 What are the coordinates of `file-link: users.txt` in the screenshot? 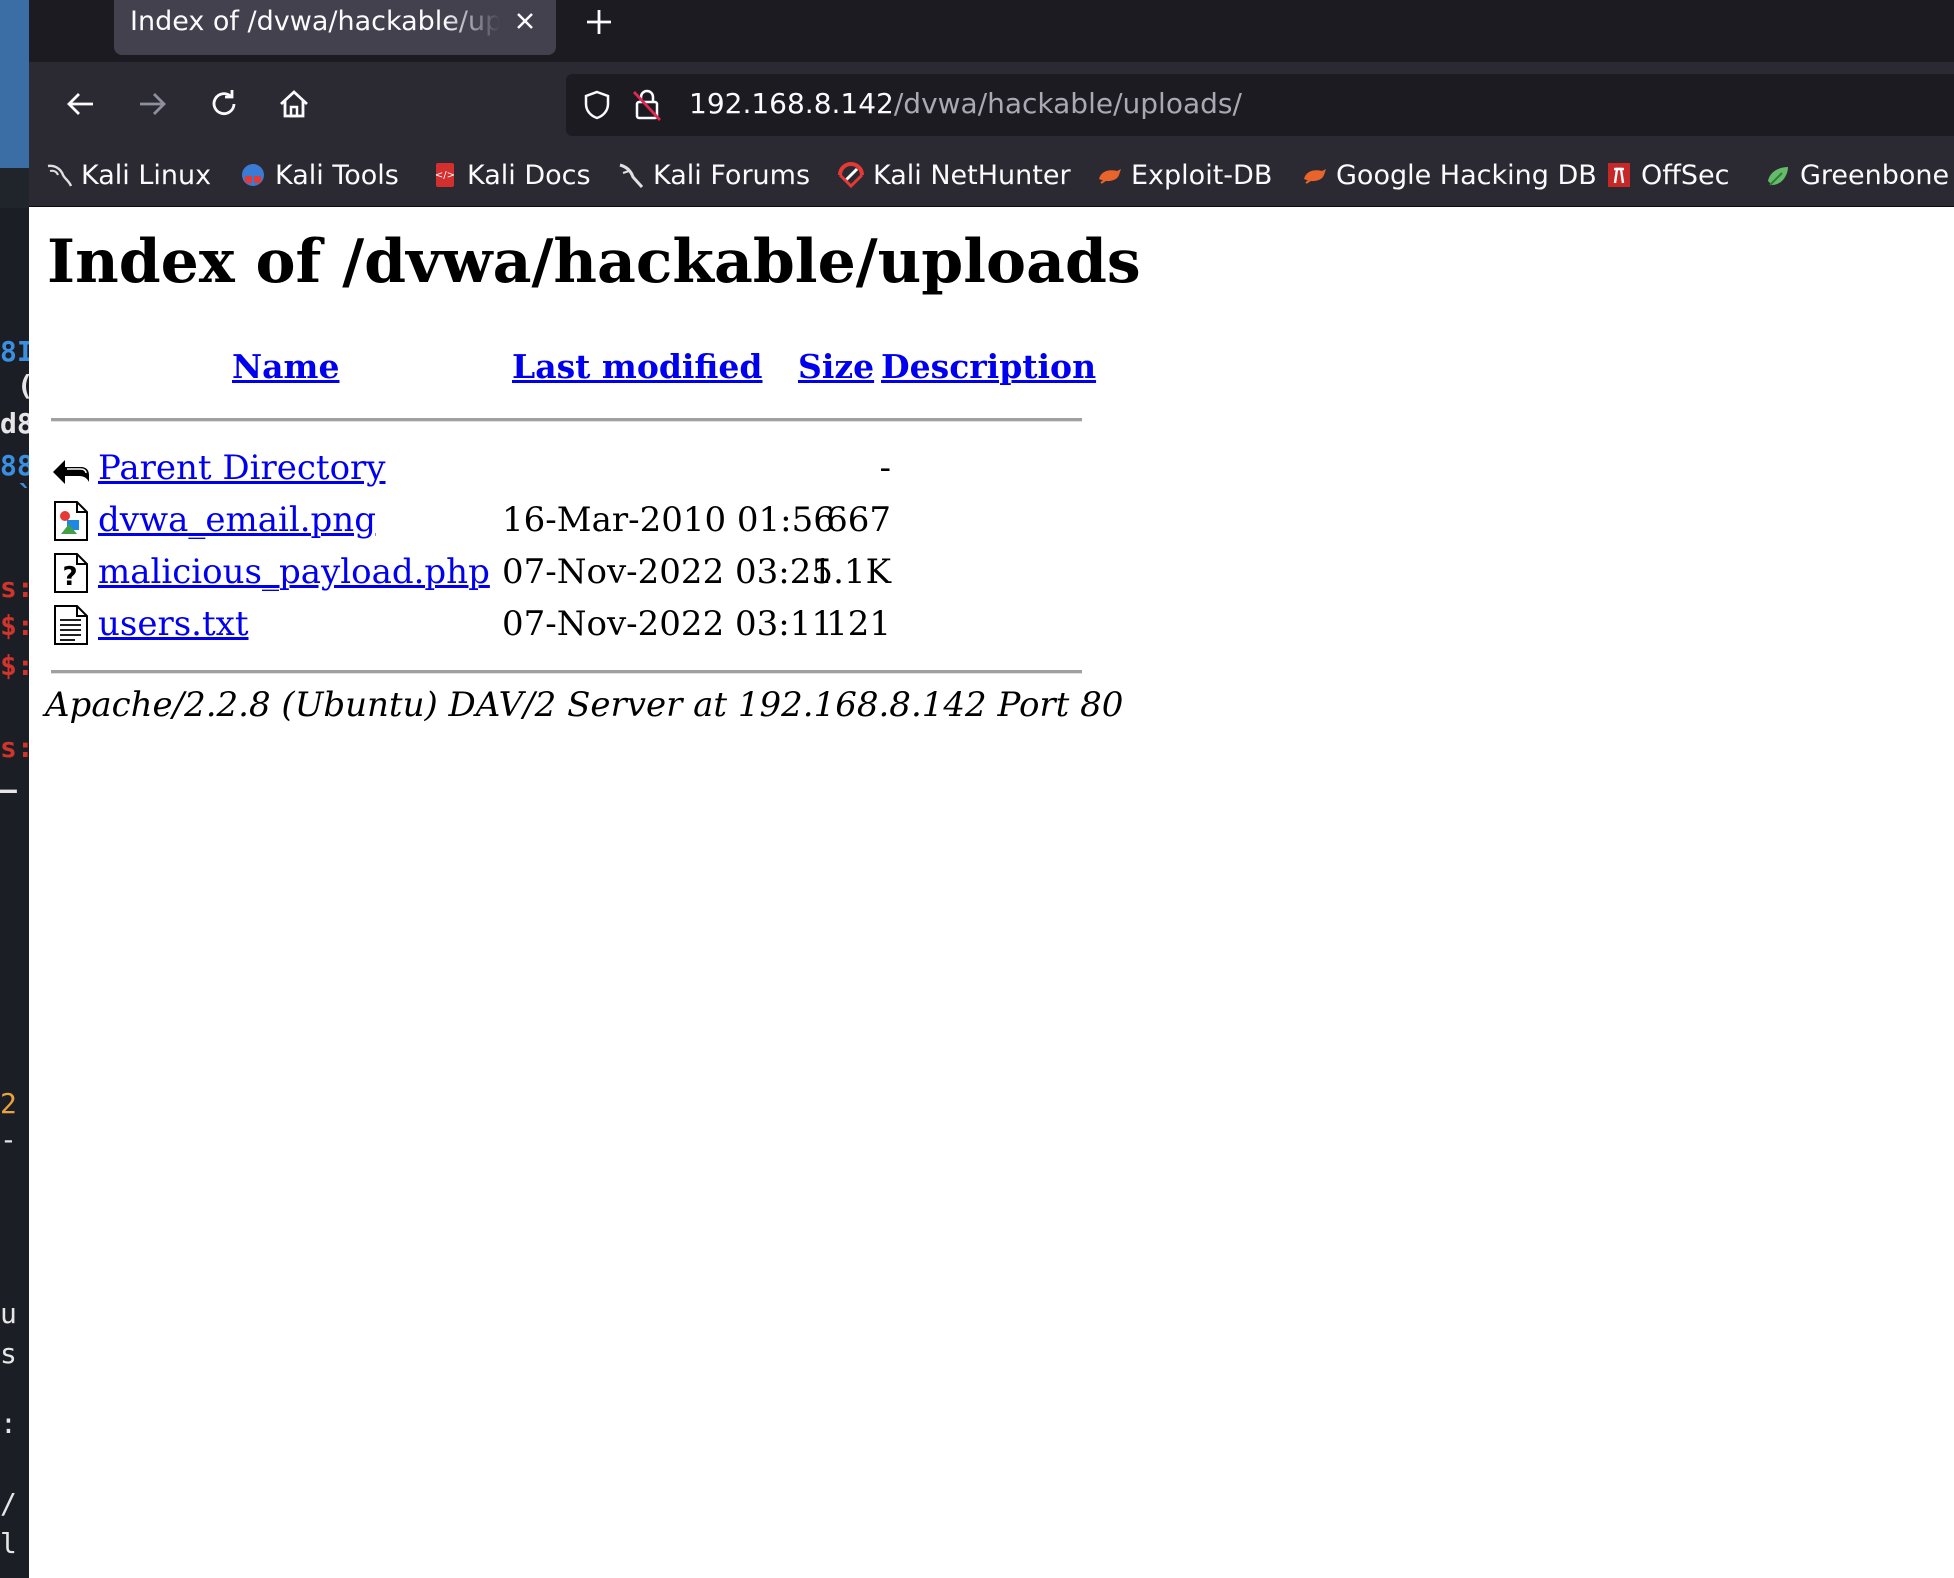 It's located at (173, 624).